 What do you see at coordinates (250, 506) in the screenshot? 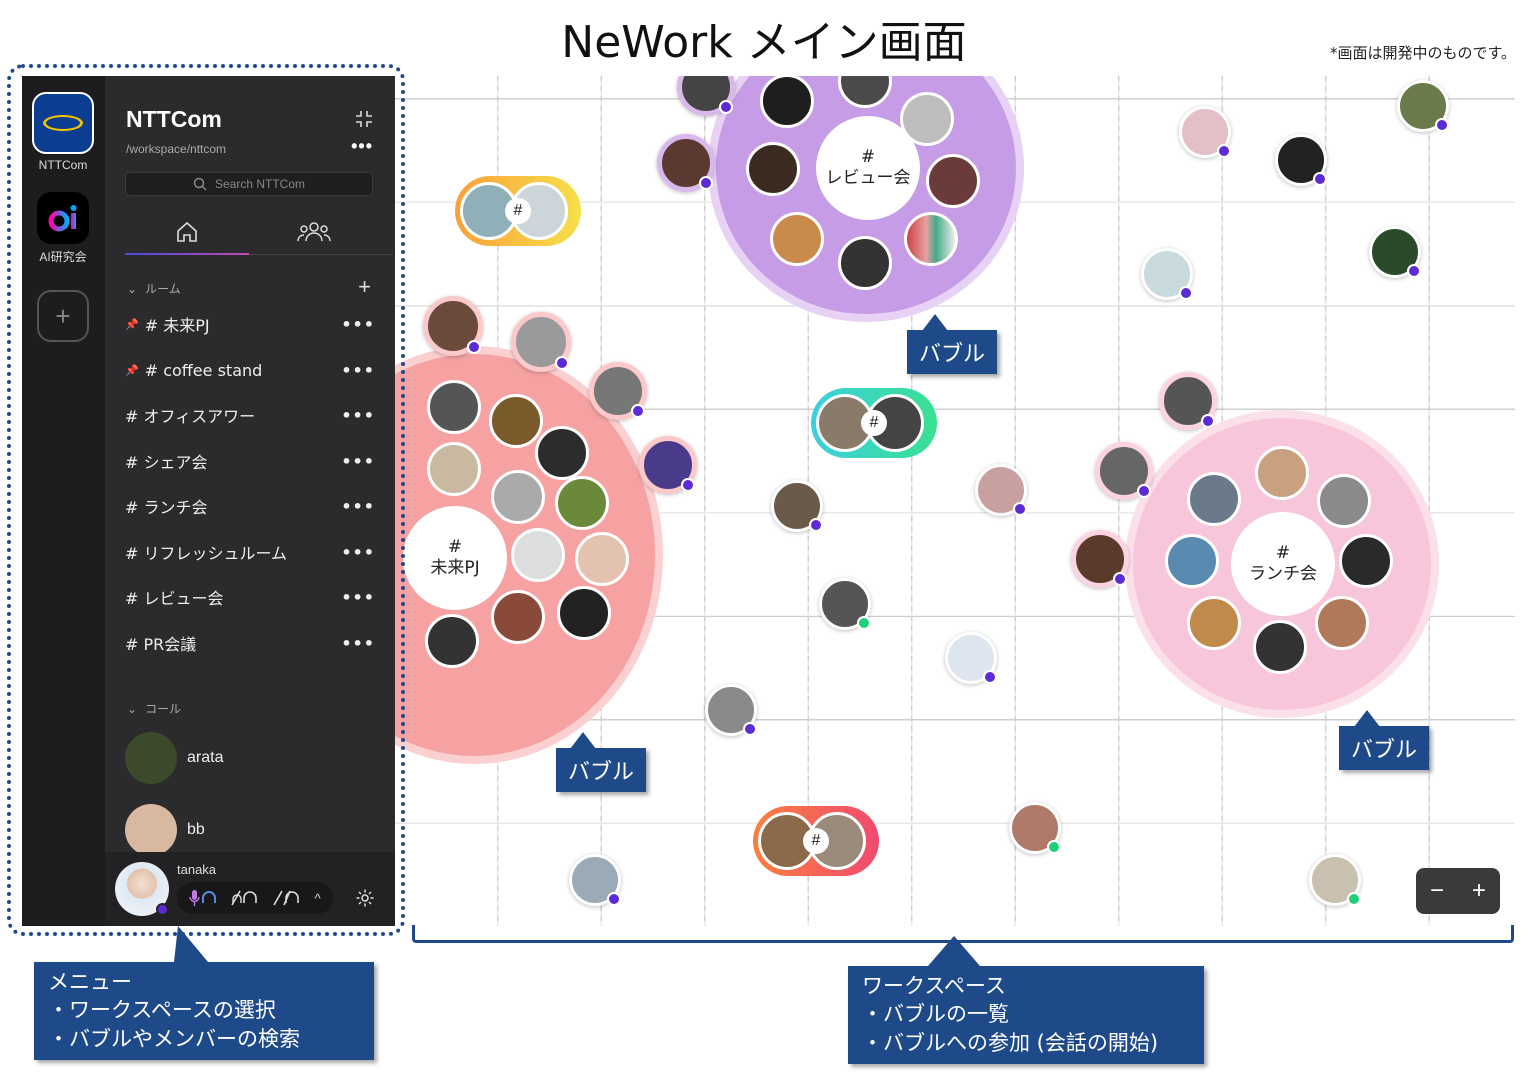
I see `room-item: # ランチ会 •••` at bounding box center [250, 506].